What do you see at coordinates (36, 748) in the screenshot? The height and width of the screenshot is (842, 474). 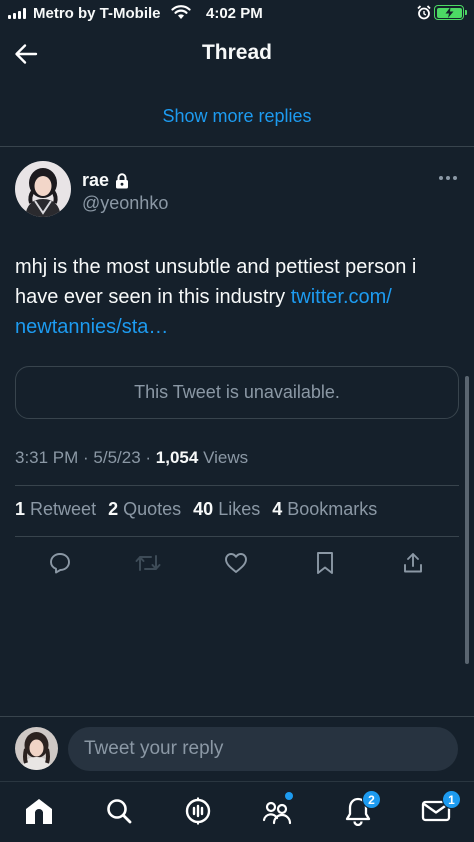 I see `current-user-avatar` at bounding box center [36, 748].